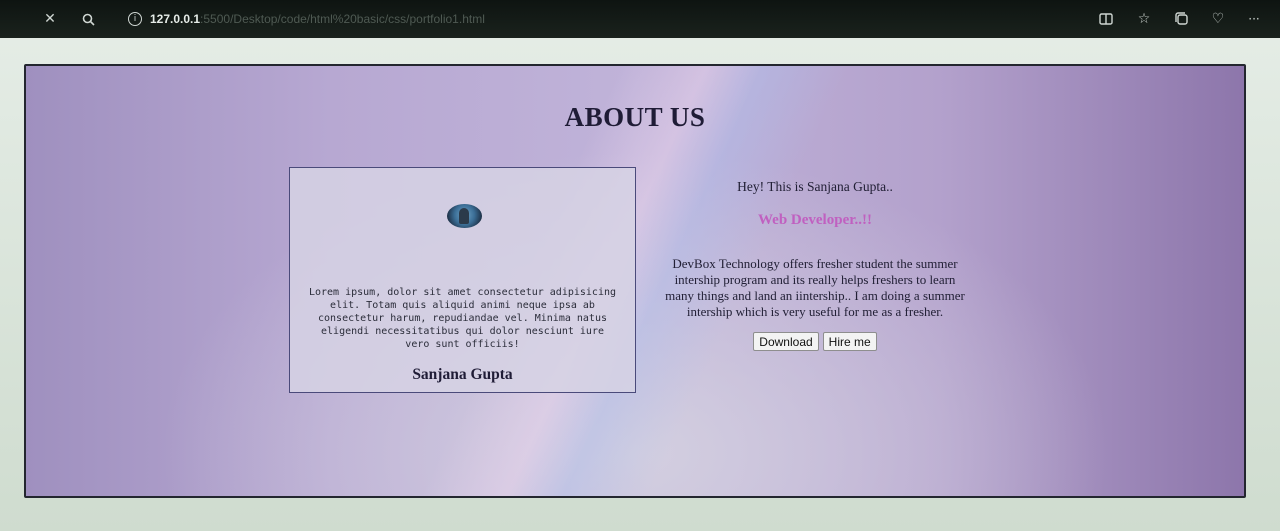 The height and width of the screenshot is (531, 1280). What do you see at coordinates (175, 19) in the screenshot?
I see `url-host: 127.0.0.1` at bounding box center [175, 19].